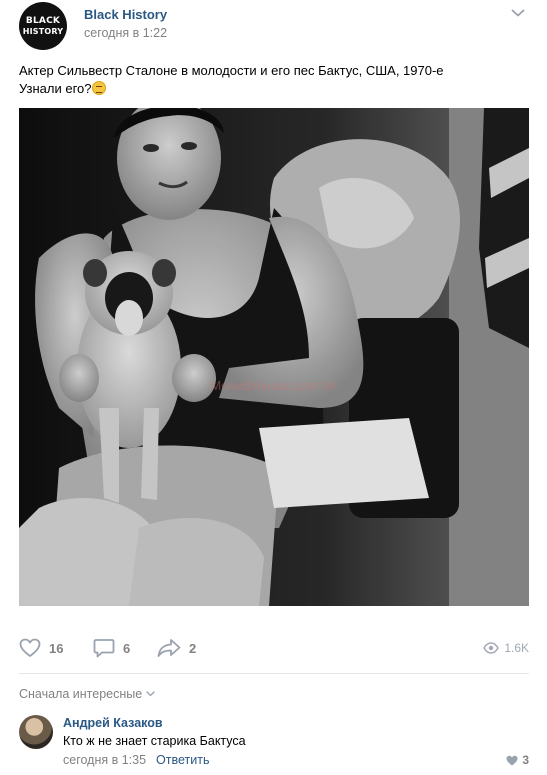 Image resolution: width=547 pixels, height=775 pixels. Describe the element at coordinates (36, 732) in the screenshot. I see `avatar` at that location.